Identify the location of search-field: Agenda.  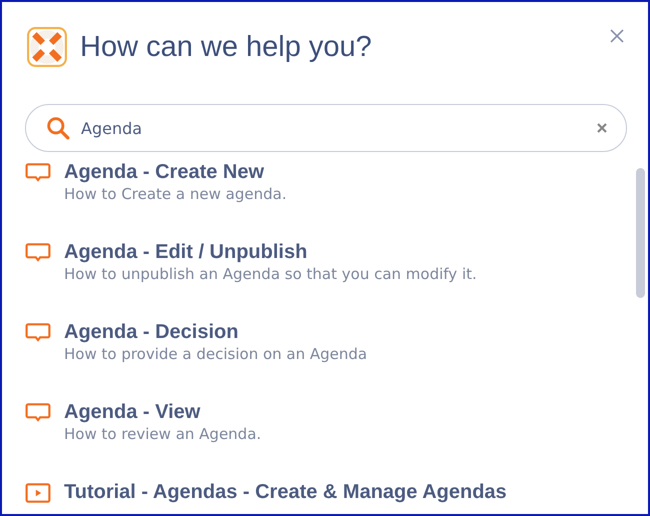
(337, 128).